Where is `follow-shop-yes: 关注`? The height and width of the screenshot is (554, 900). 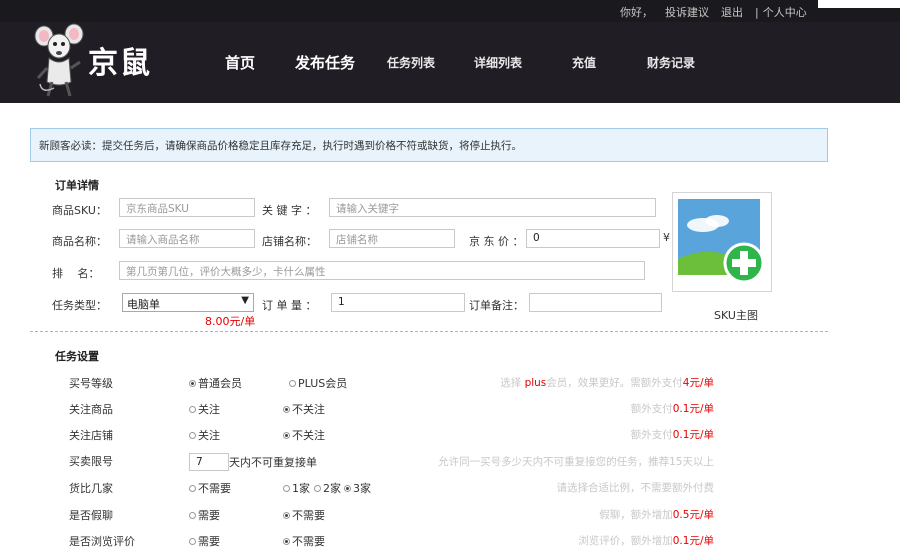 follow-shop-yes: 关注 is located at coordinates (204, 435).